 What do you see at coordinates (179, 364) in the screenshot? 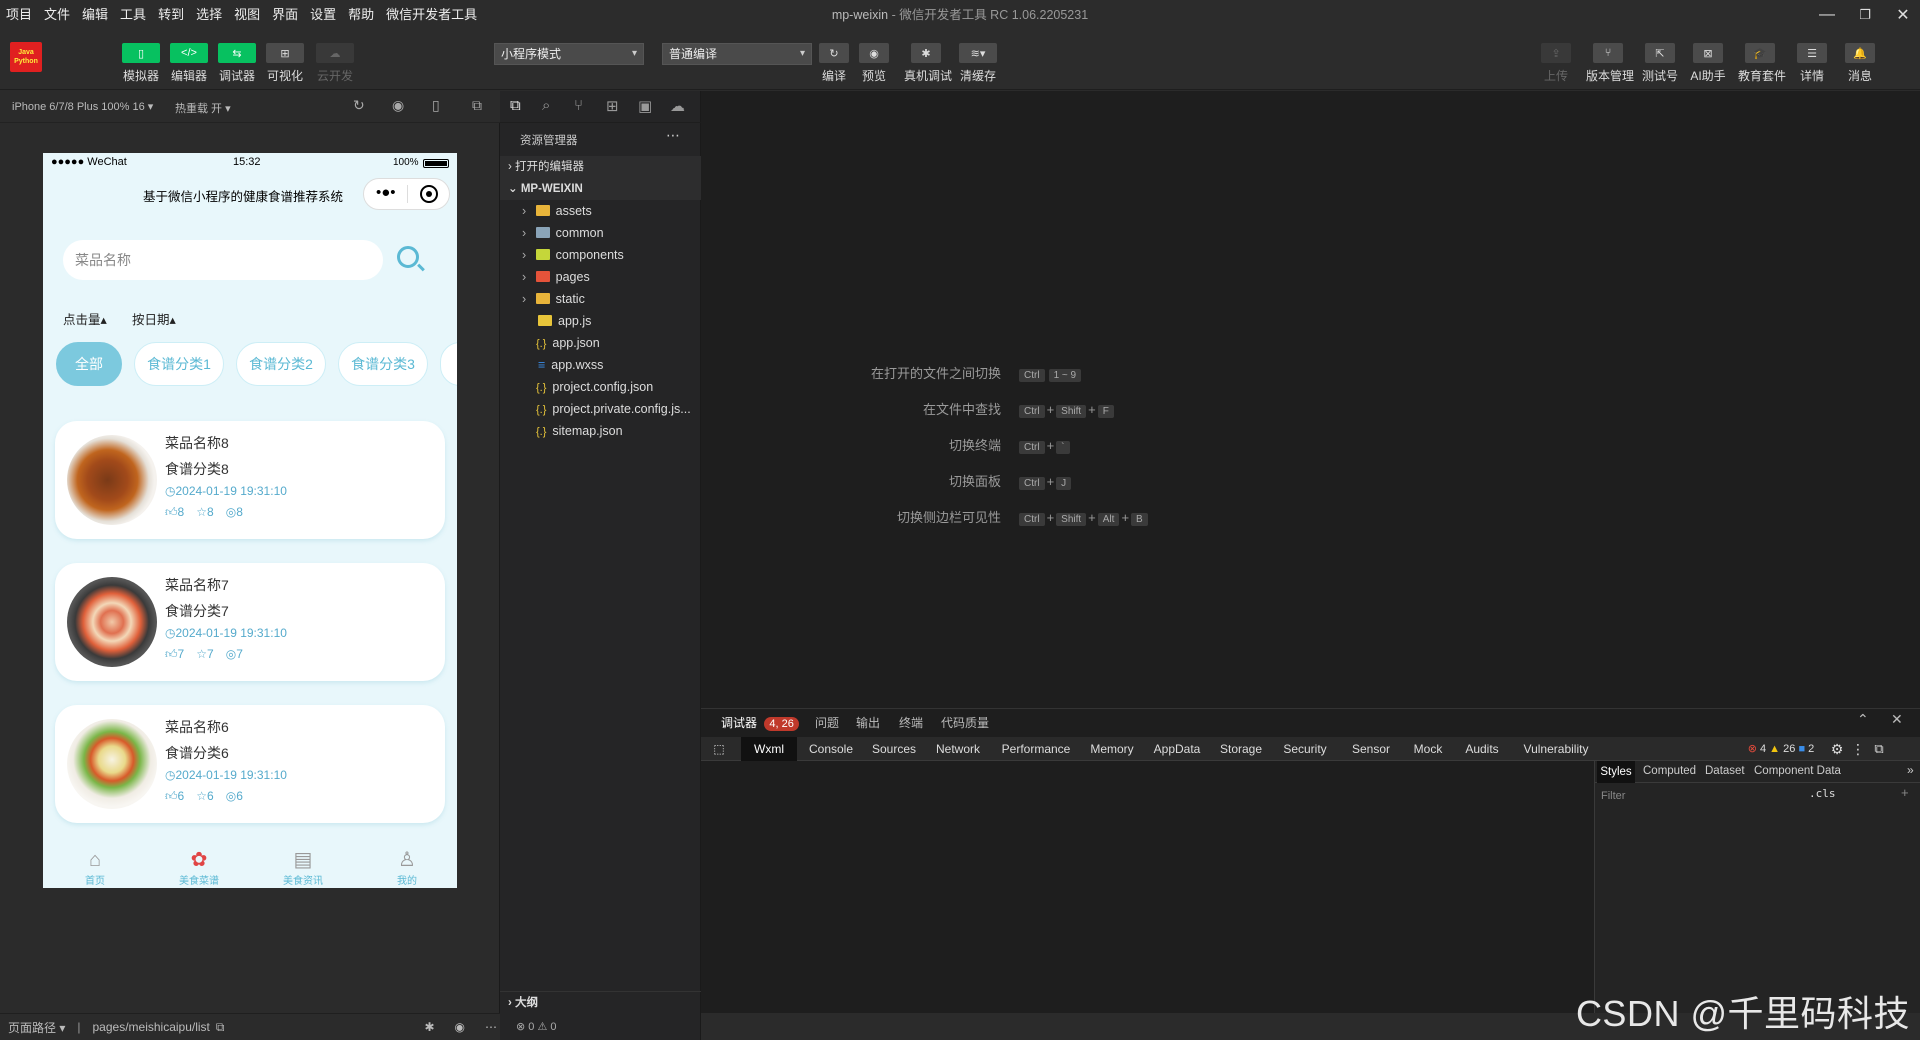
I see `category-1: 食谱分类1` at bounding box center [179, 364].